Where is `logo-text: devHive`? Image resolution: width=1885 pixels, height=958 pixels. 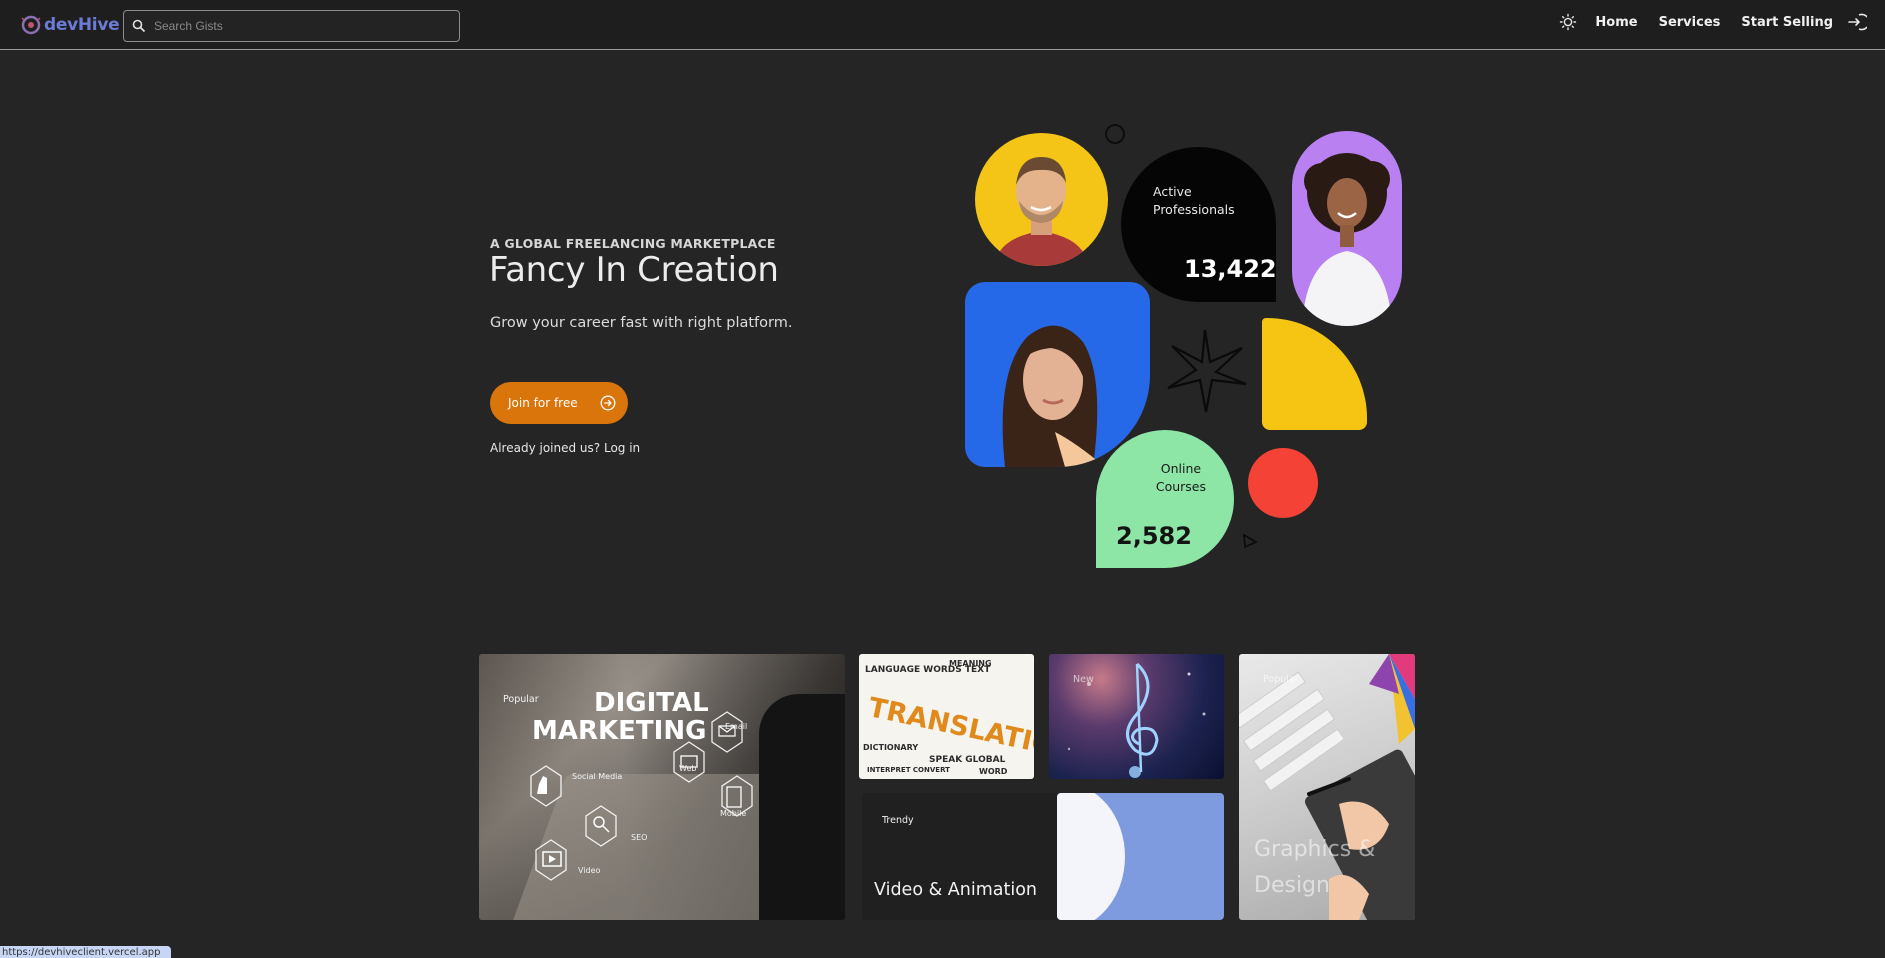
logo-text: devHive is located at coordinates (82, 25).